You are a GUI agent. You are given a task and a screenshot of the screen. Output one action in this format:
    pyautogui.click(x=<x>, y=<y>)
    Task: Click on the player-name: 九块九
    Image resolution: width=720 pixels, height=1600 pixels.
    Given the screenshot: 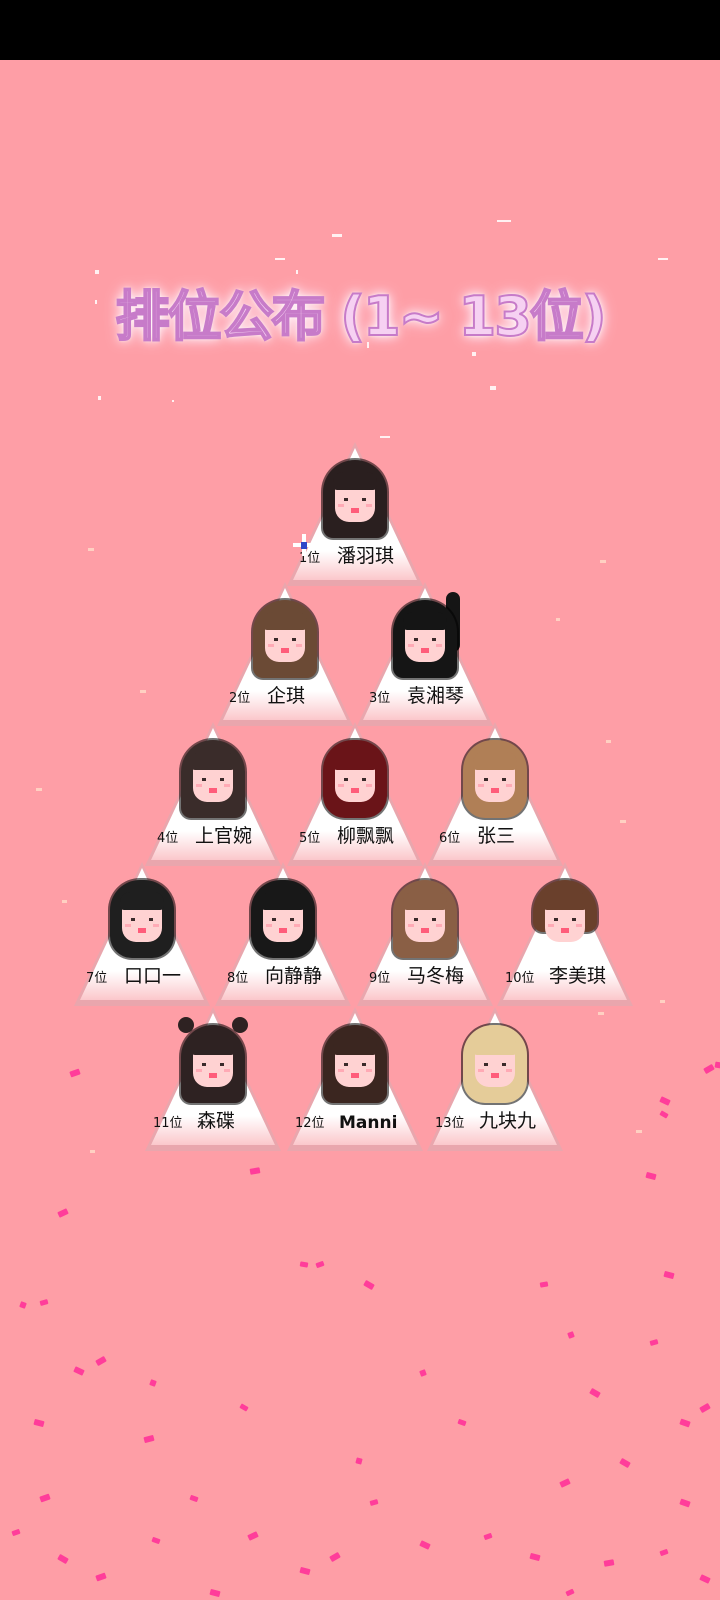 What is the action you would take?
    pyautogui.click(x=508, y=1121)
    